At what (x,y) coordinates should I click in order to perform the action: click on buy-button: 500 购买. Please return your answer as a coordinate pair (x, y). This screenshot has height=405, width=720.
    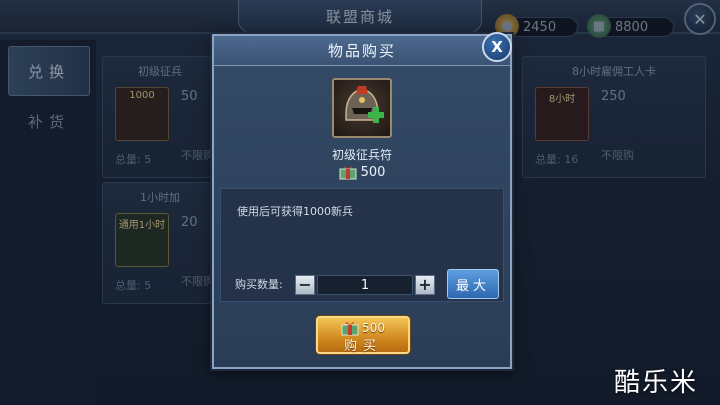
    Looking at the image, I should click on (363, 335).